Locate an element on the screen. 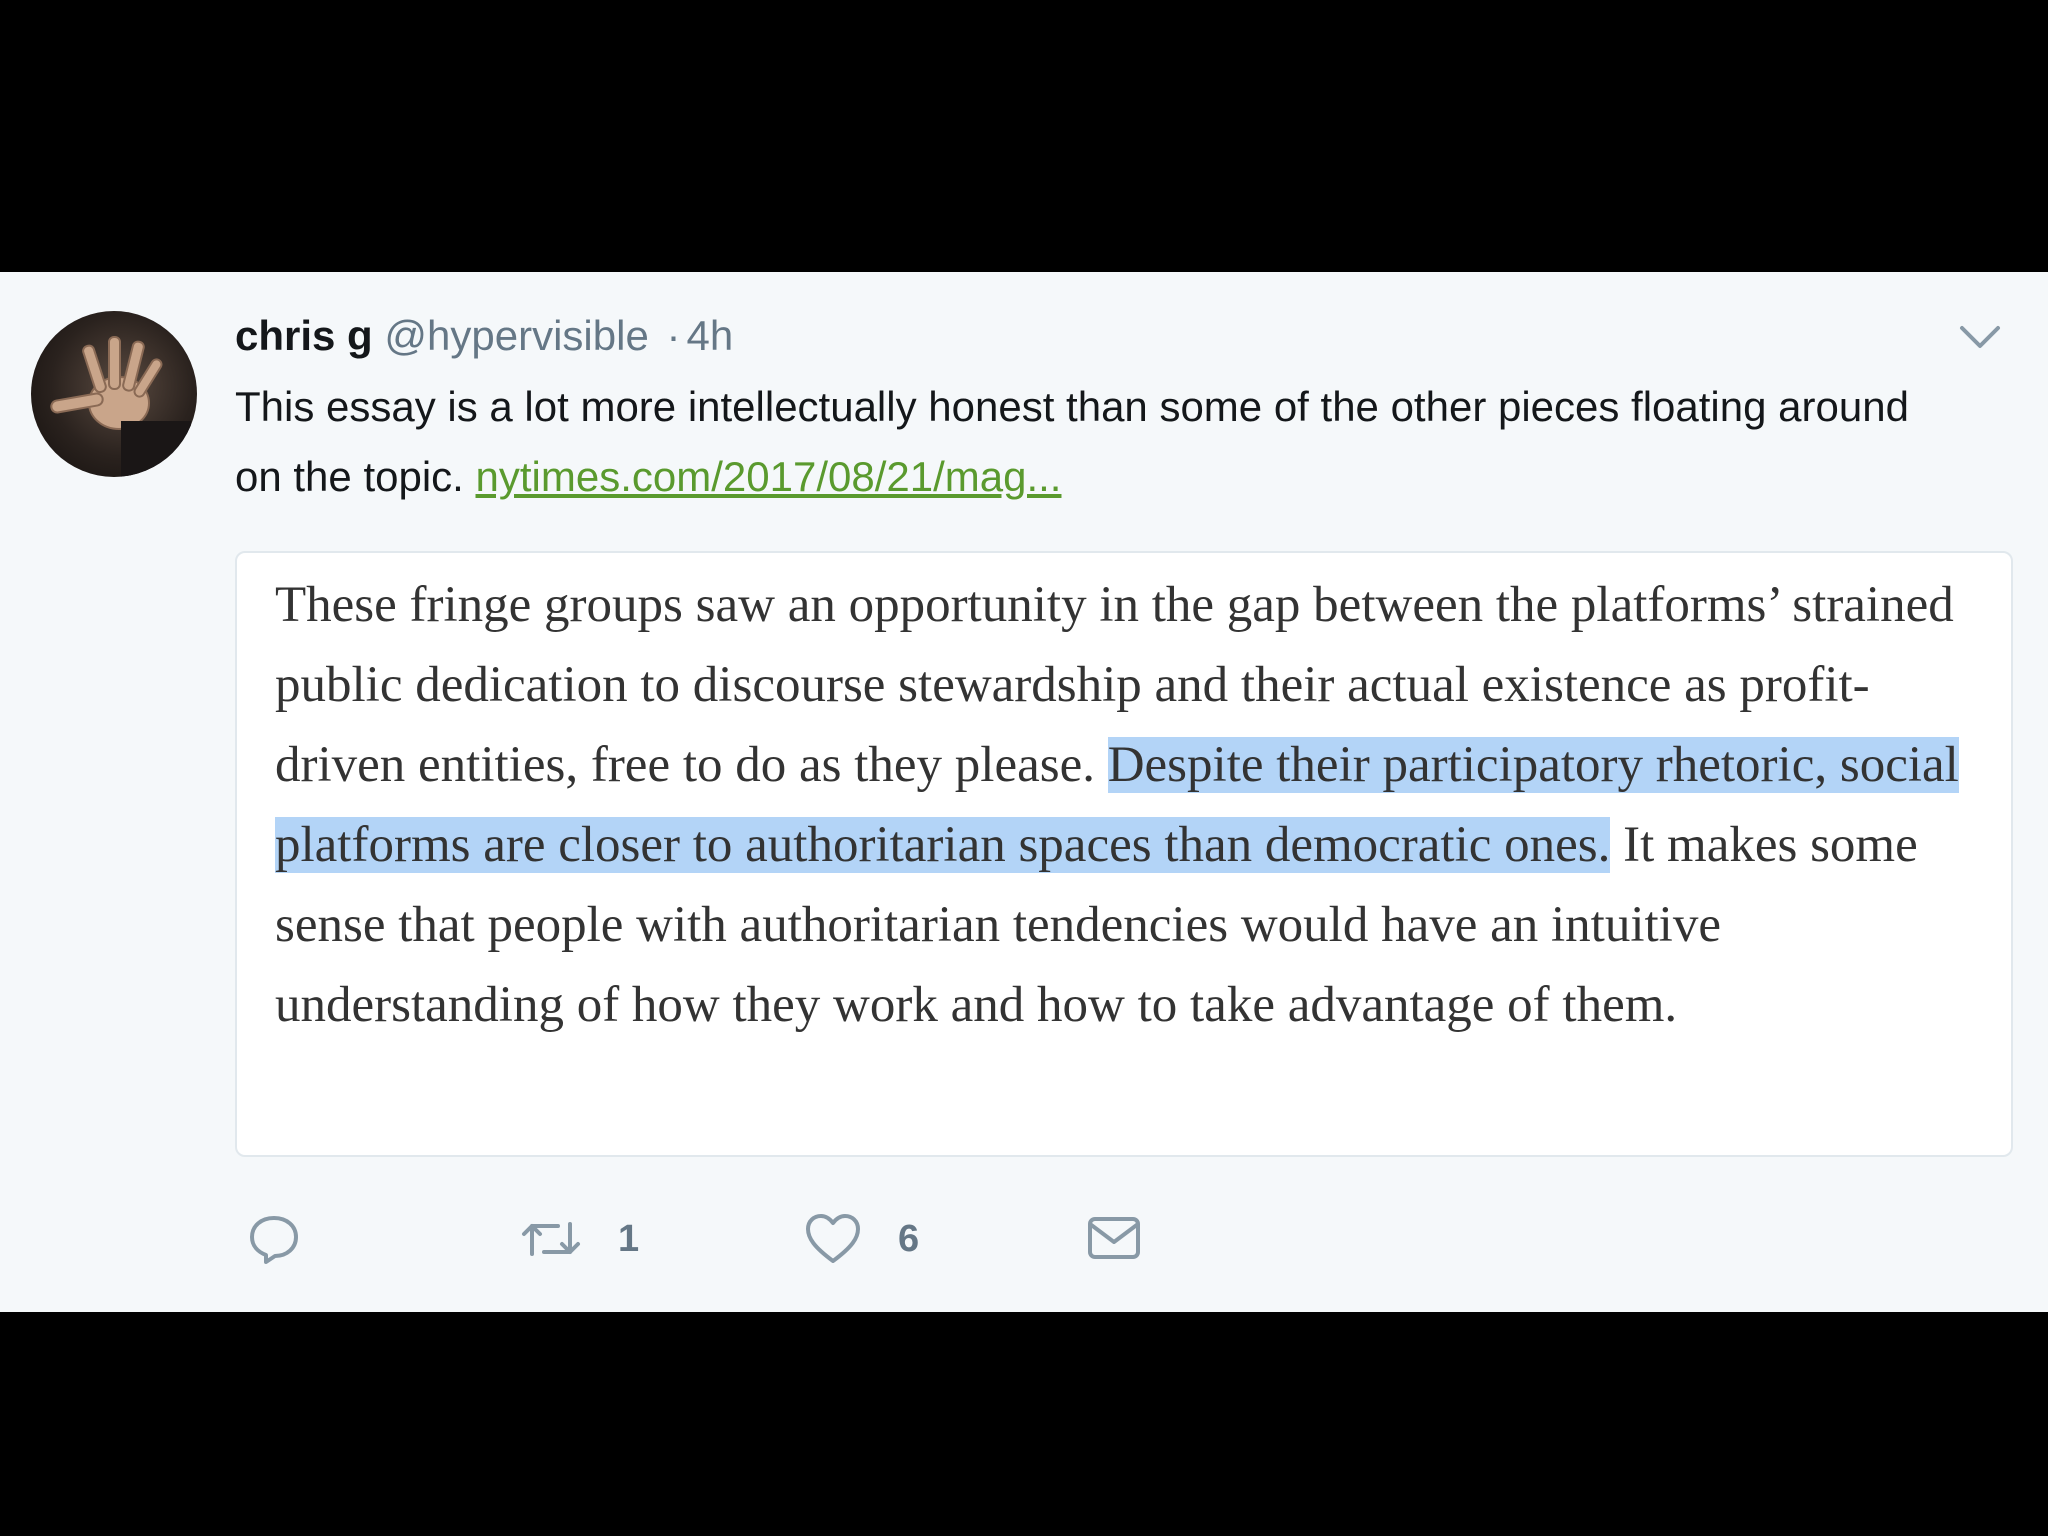  retweet-icon is located at coordinates (551, 1239).